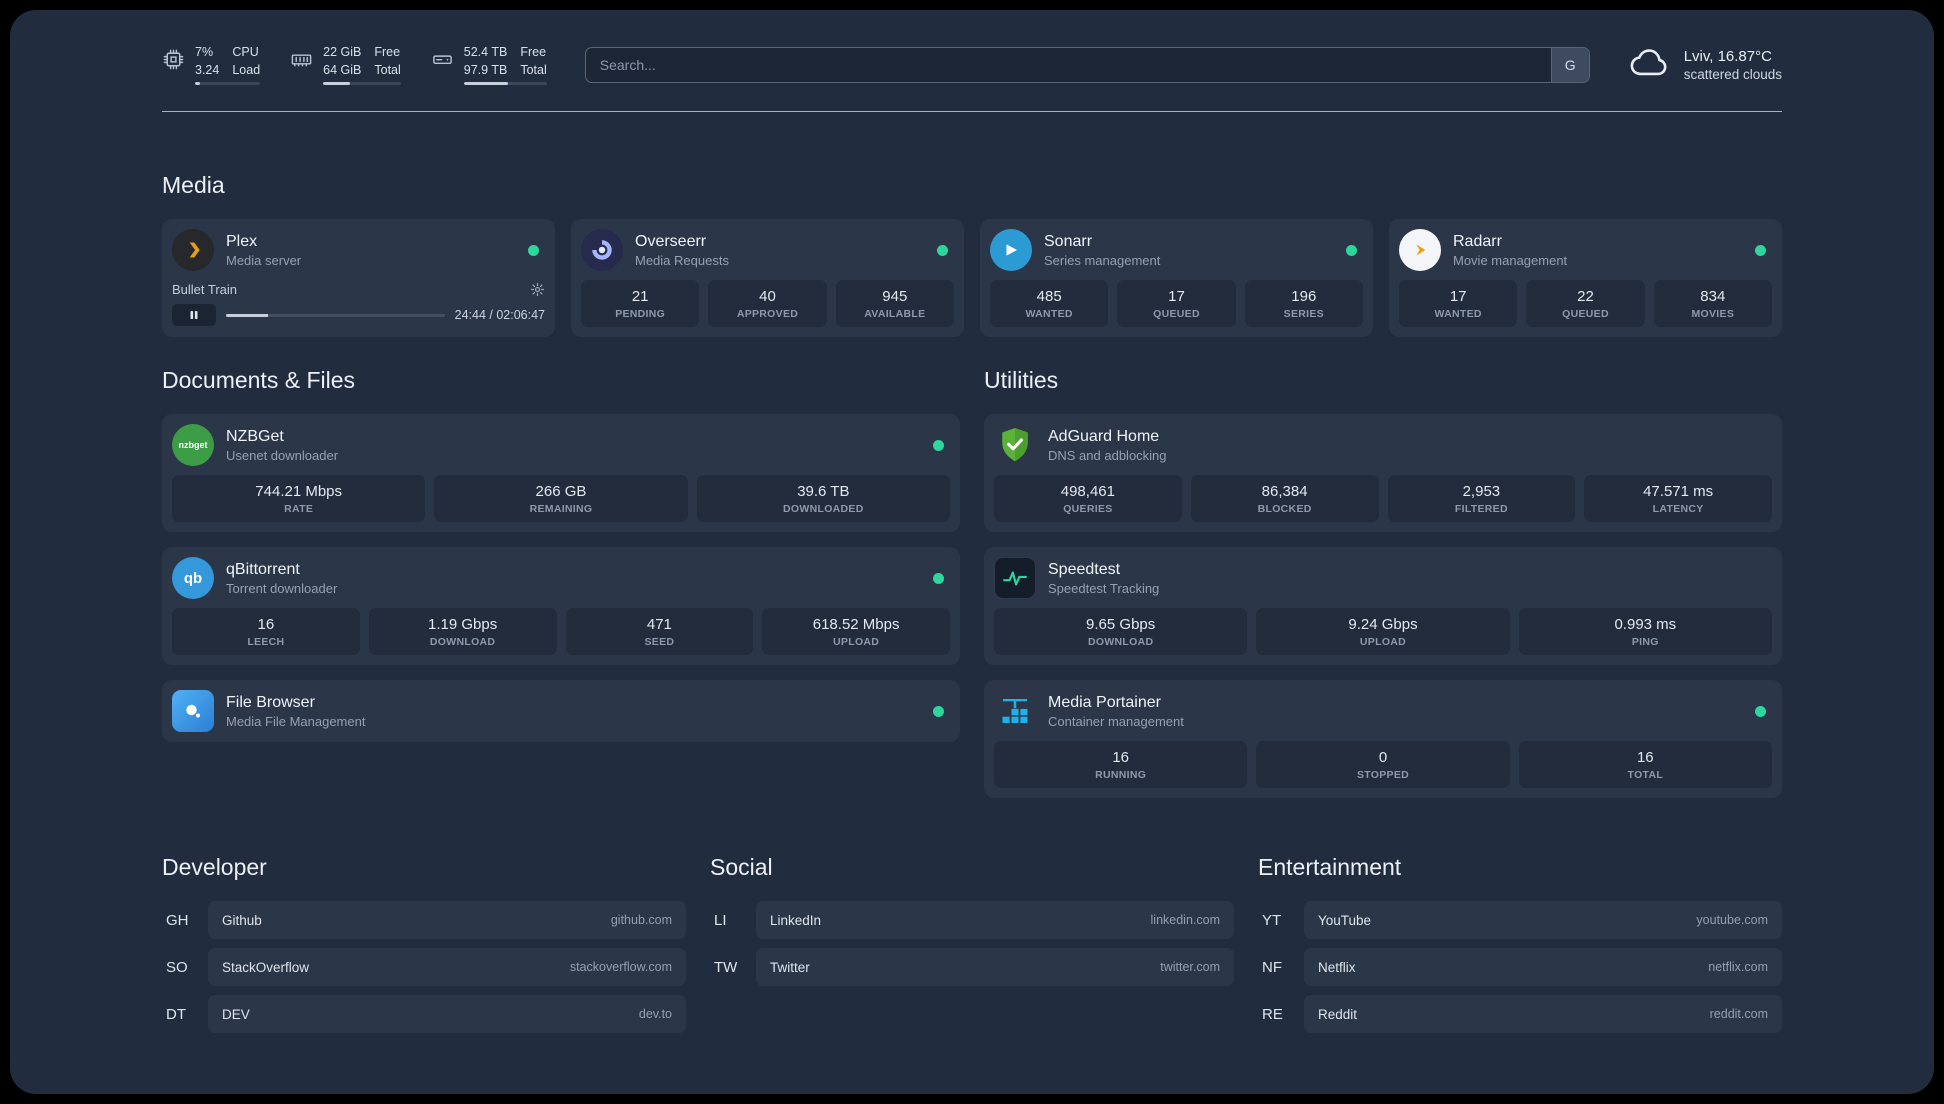 The image size is (1944, 1104). What do you see at coordinates (796, 920) in the screenshot?
I see `bookmark-name: LinkedIn` at bounding box center [796, 920].